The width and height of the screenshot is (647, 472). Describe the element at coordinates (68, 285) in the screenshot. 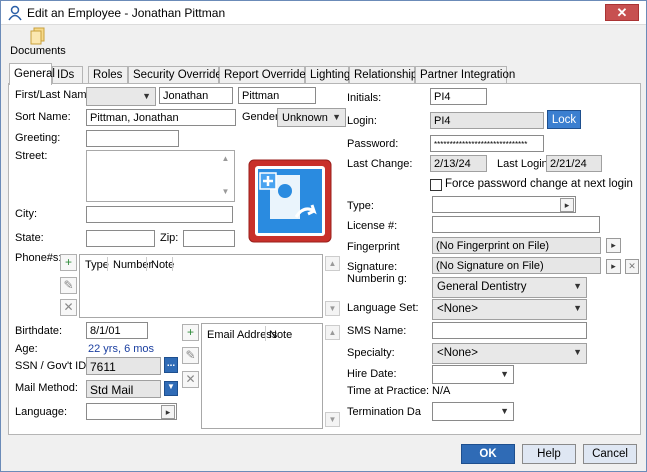

I see `edit-phone-icon: ✎` at that location.